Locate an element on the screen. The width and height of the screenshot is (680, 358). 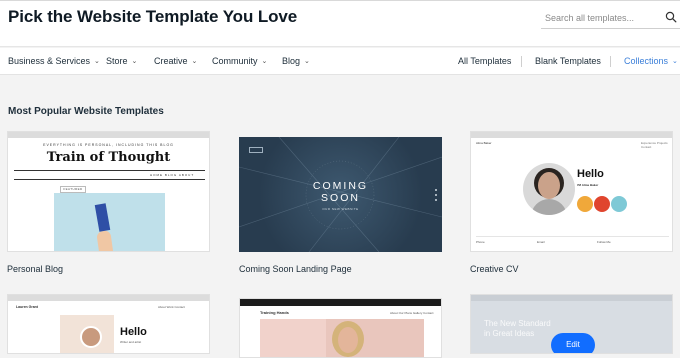
headline-line: COMING is located at coordinates (340, 186).